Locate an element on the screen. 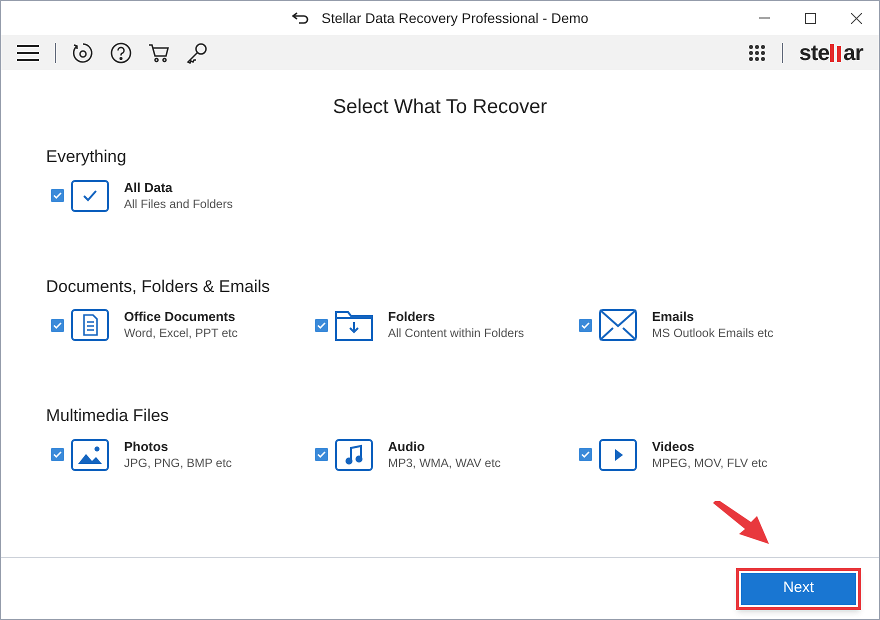 The width and height of the screenshot is (880, 620). stellar-logo: ste ar is located at coordinates (831, 53).